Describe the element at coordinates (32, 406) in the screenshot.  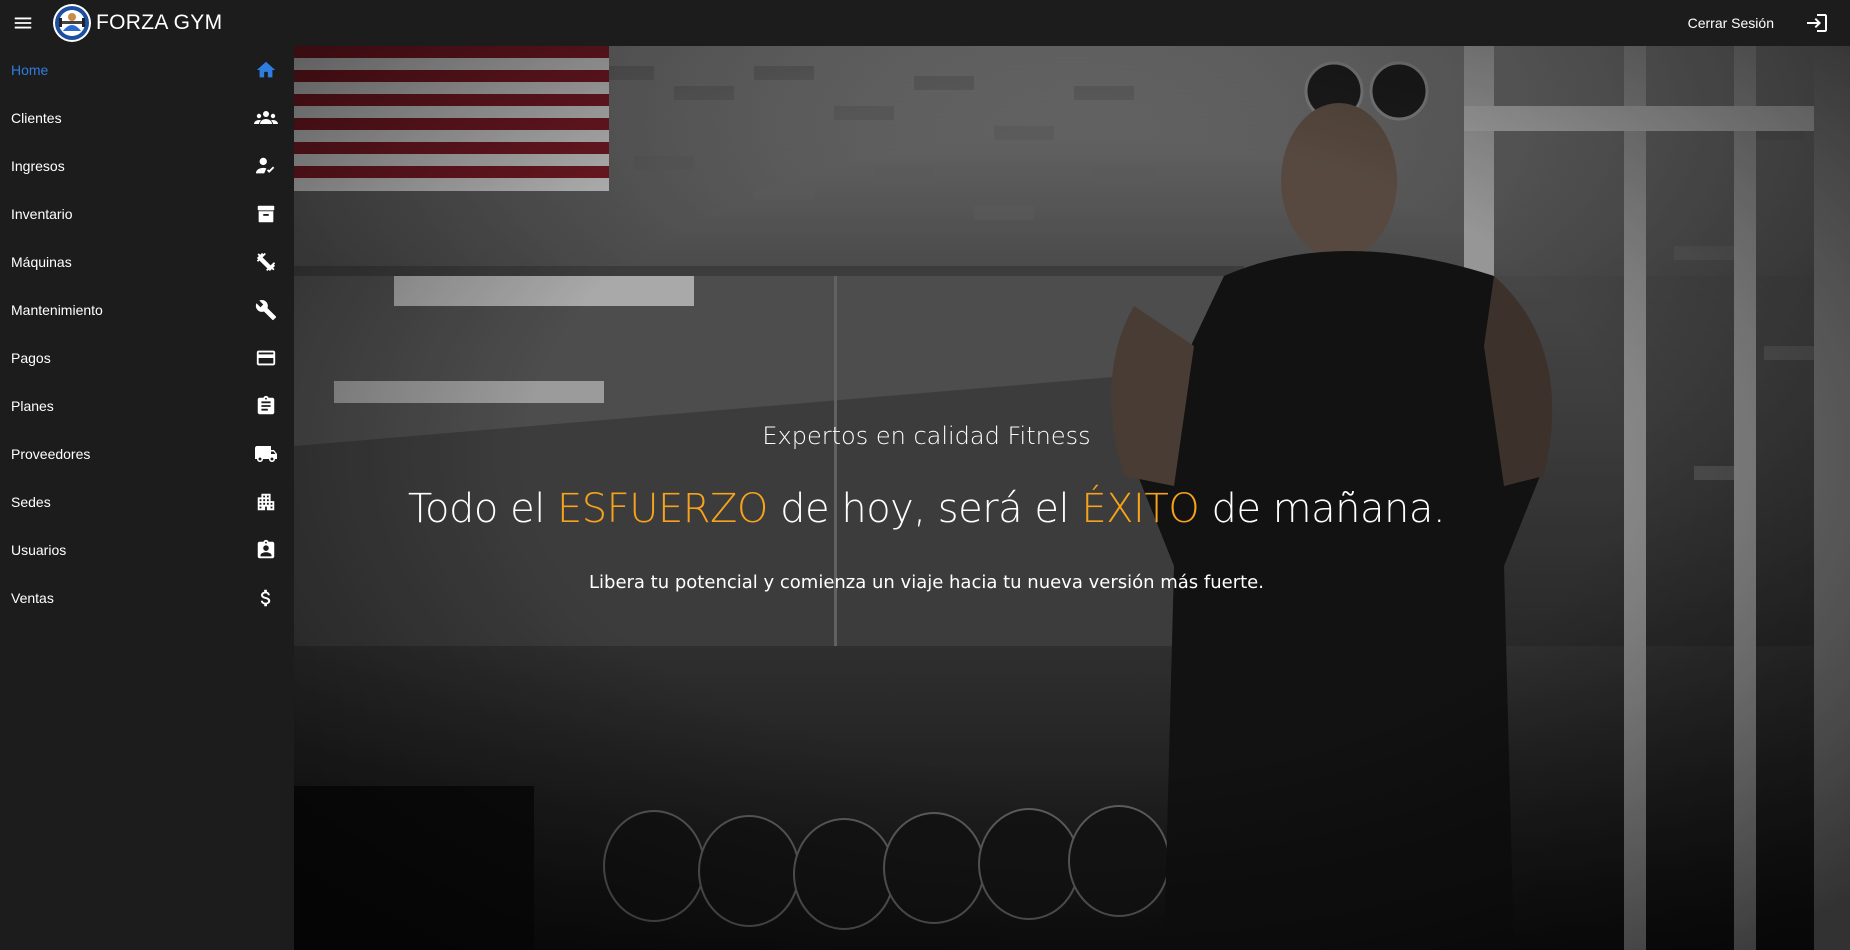
I see `sidebar-item-label: Planes` at that location.